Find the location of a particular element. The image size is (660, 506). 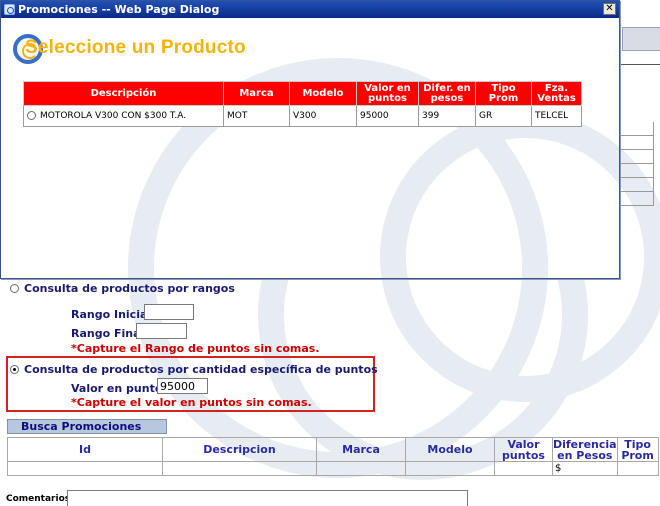

header-diferencia-pesos: Diferencia en Pesos is located at coordinates (585, 449).